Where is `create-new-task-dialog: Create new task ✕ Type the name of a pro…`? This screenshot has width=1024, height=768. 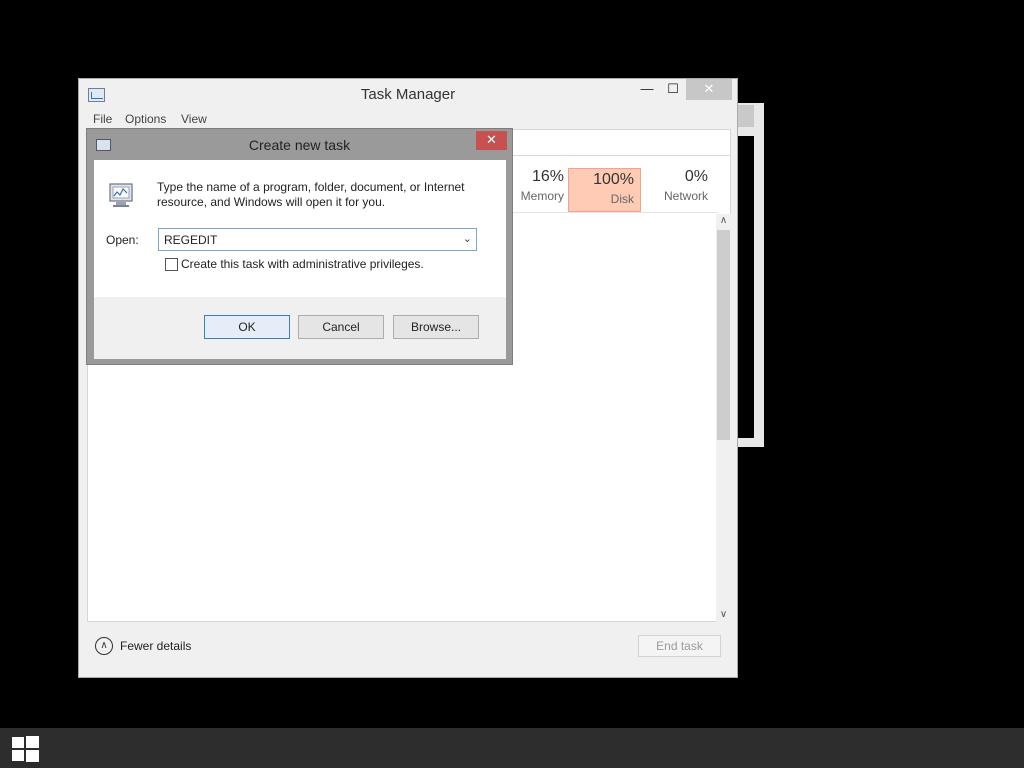
create-new-task-dialog: Create new task ✕ Type the name of a pro… is located at coordinates (299, 246).